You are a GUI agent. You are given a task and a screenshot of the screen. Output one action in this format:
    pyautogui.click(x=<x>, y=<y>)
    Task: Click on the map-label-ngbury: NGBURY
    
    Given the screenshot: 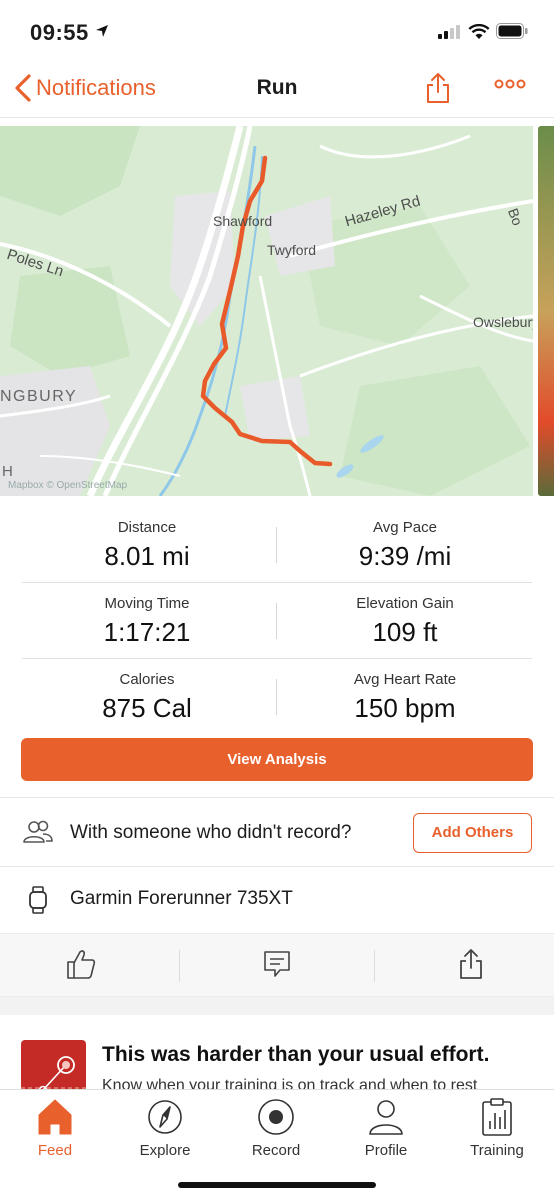 What is the action you would take?
    pyautogui.click(x=39, y=396)
    